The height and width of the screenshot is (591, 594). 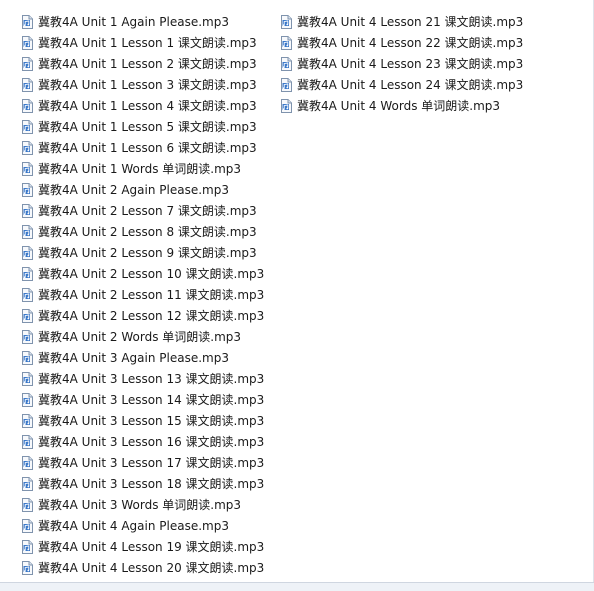 I want to click on file-item: 冀教4A Unit 3 Words 单词朗读.mp3, so click(x=142, y=504).